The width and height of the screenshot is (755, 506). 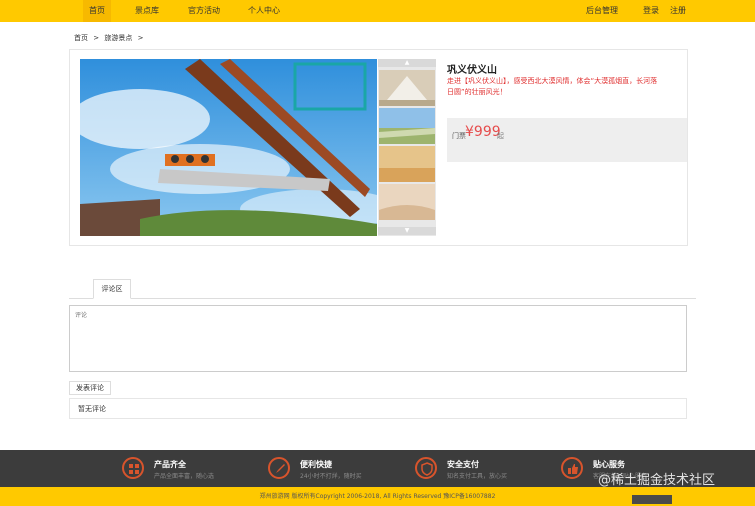 What do you see at coordinates (264, 11) in the screenshot?
I see `nav-personal-center: 个人中心` at bounding box center [264, 11].